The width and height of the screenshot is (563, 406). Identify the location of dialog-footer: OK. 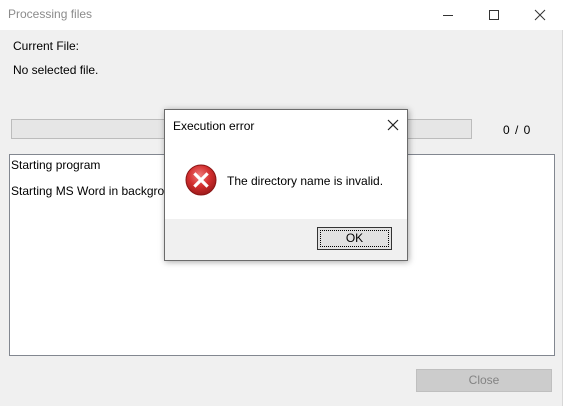
(286, 239).